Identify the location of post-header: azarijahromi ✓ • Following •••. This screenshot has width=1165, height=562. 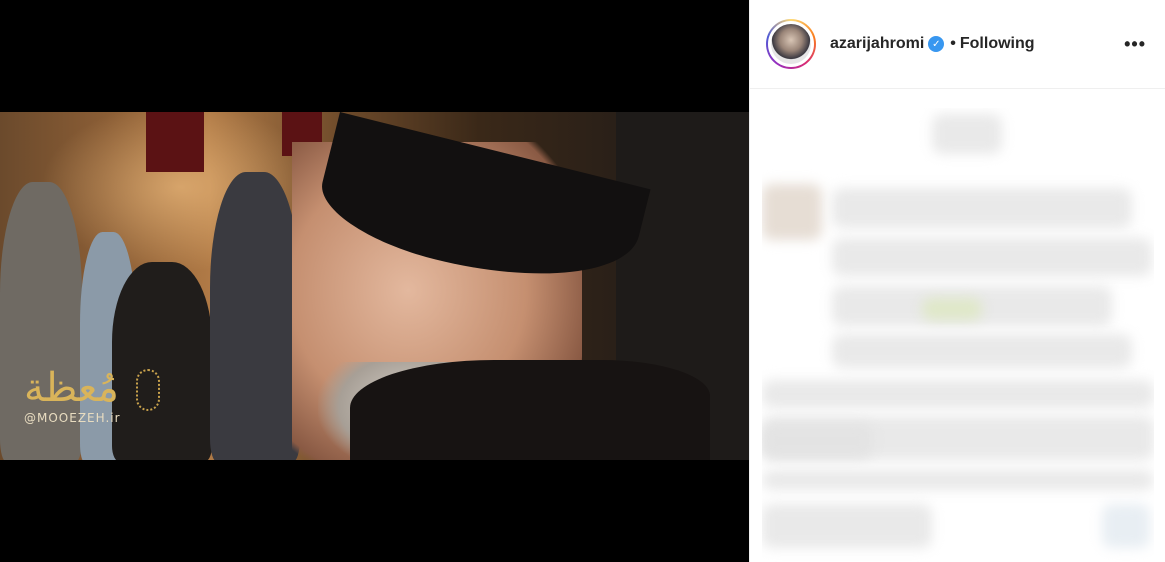
(957, 44).